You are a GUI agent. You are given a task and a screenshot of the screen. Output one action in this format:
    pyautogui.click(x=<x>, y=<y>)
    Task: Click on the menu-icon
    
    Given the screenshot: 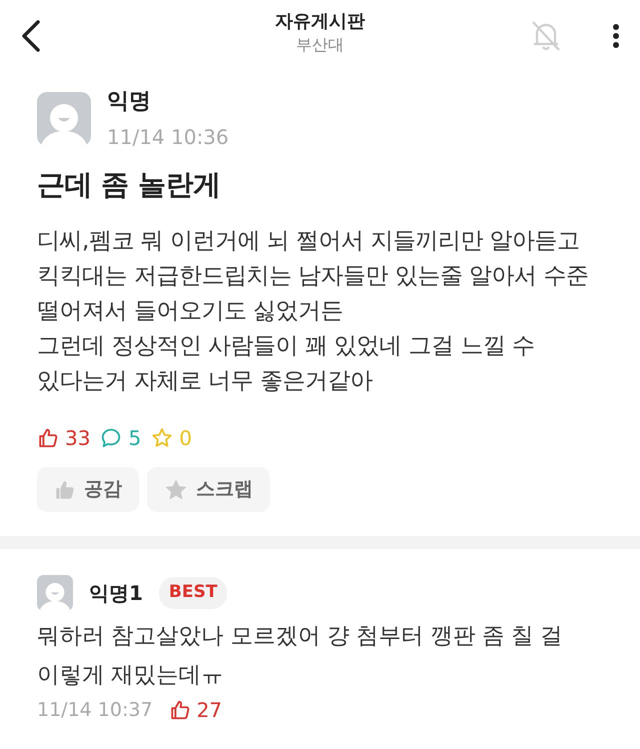 What is the action you would take?
    pyautogui.click(x=616, y=36)
    